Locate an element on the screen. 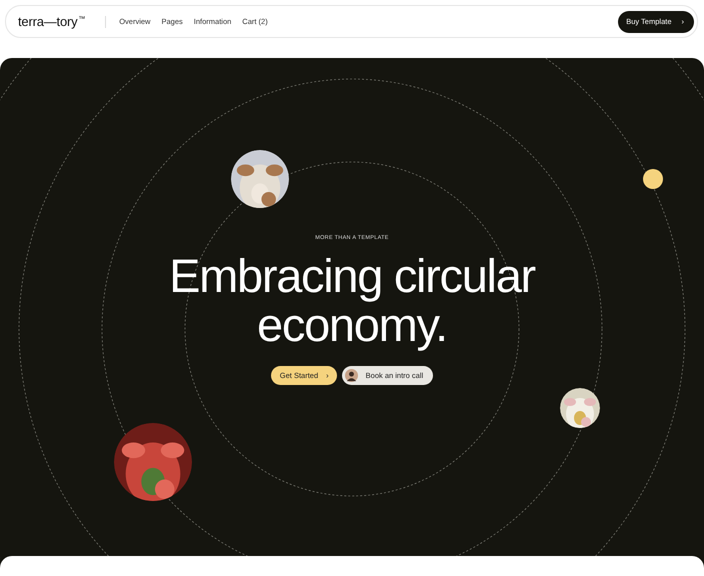  logo: terra—tory$^{™}$ is located at coordinates (52, 21).